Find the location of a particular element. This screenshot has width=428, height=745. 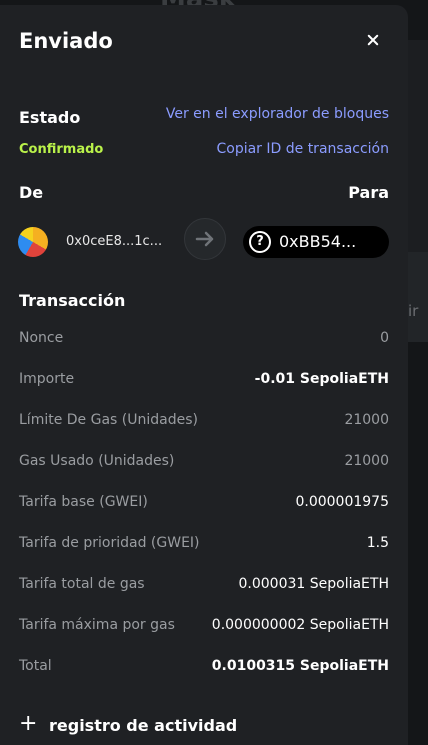

row-total: Total 0.0100315 SepoliaETH is located at coordinates (204, 668).